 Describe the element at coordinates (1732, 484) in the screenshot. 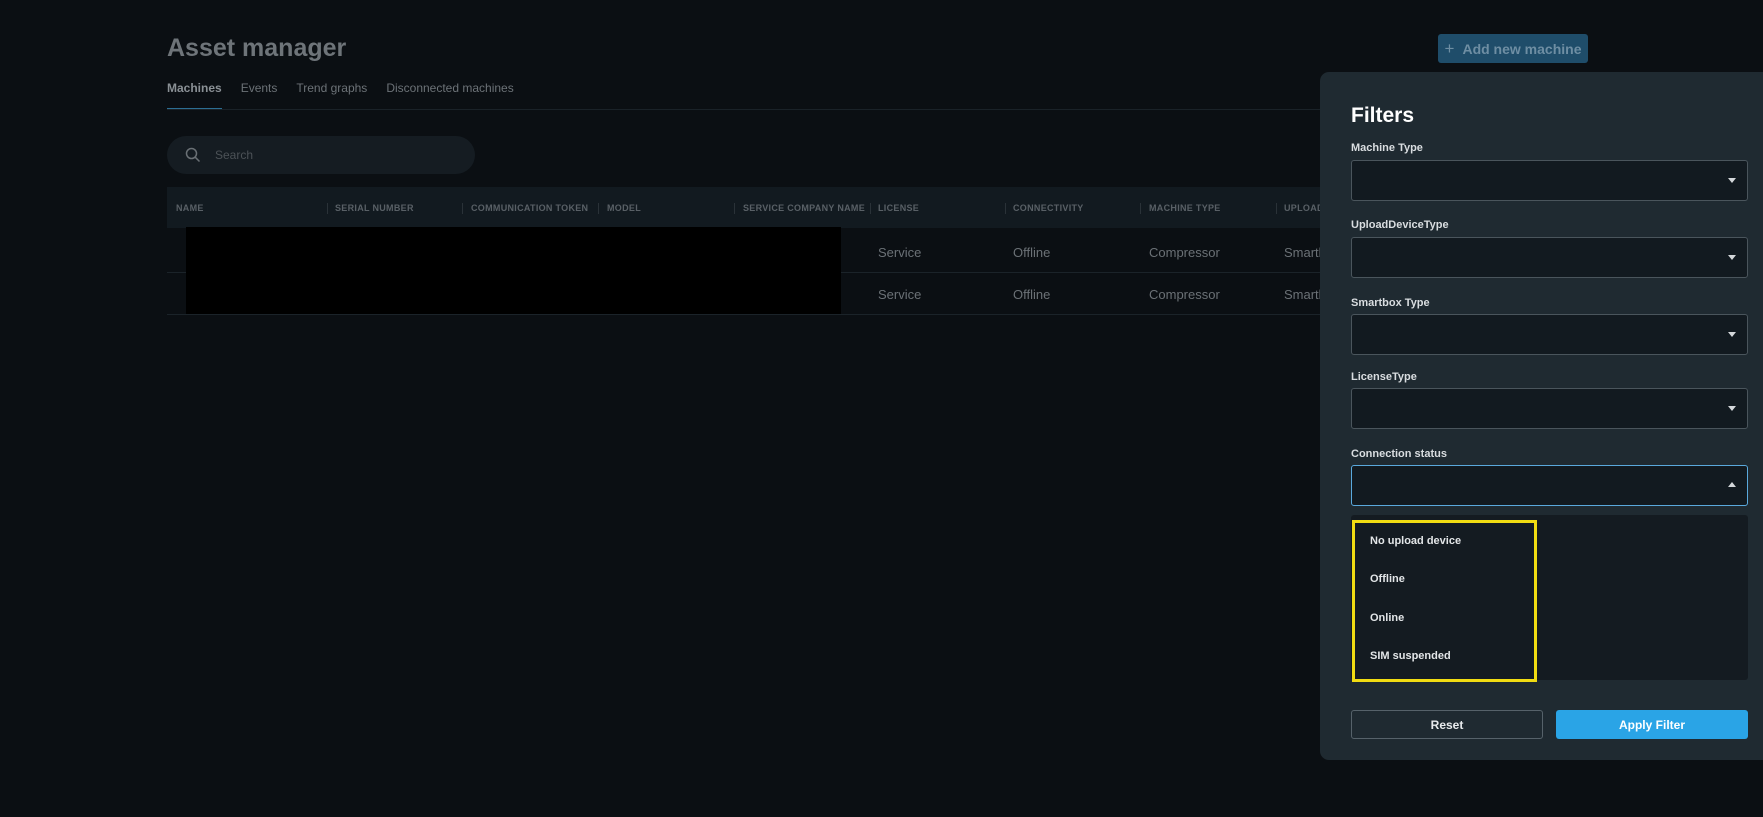

I see `chevron-up-icon` at that location.